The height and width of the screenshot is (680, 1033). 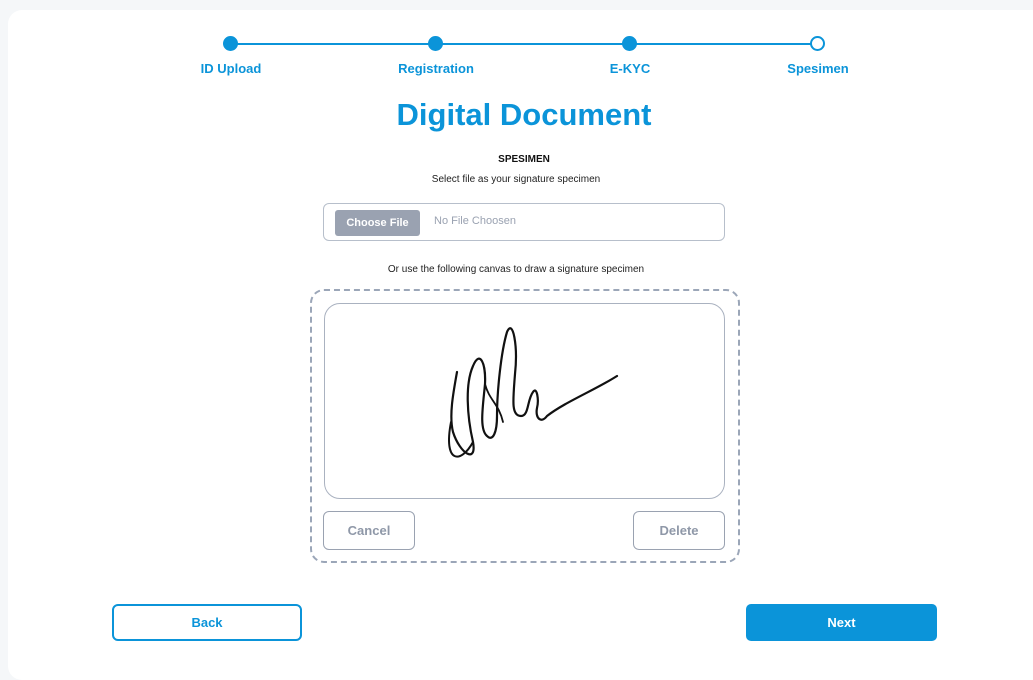 What do you see at coordinates (630, 68) in the screenshot?
I see `step-label-e-kyc: E-KYC` at bounding box center [630, 68].